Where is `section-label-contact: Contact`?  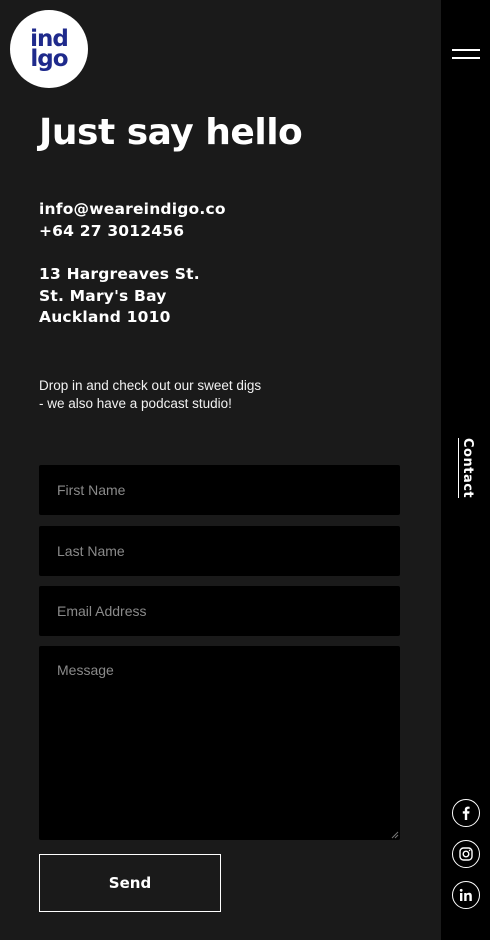 section-label-contact: Contact is located at coordinates (466, 468).